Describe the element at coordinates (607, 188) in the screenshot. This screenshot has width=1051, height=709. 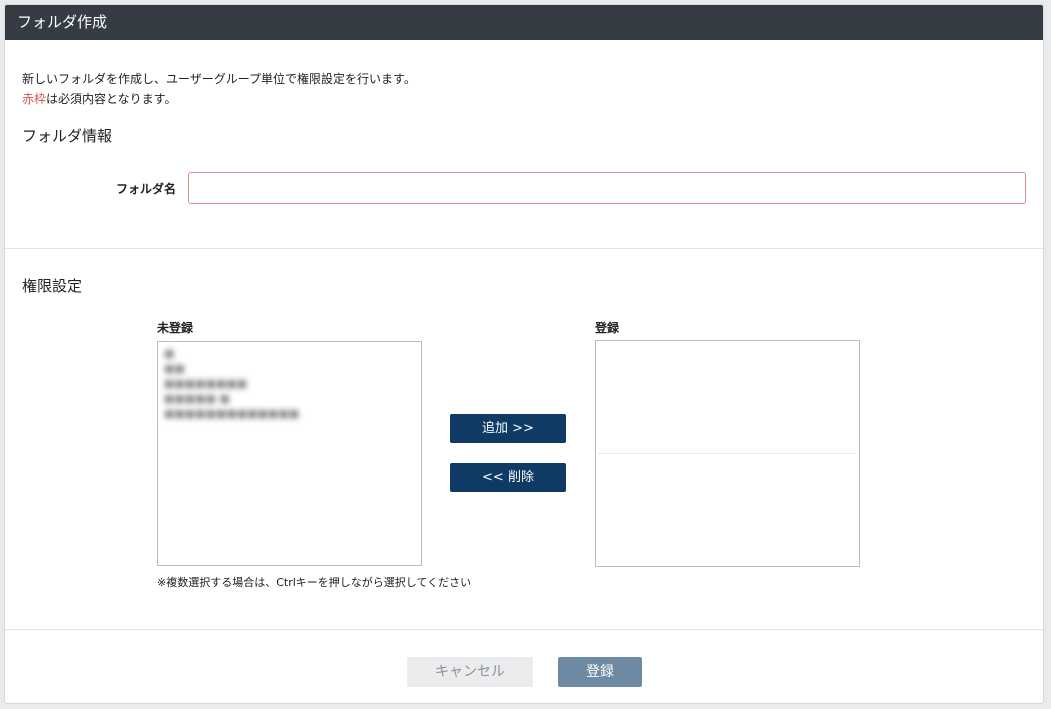
I see `folder-name-input` at that location.